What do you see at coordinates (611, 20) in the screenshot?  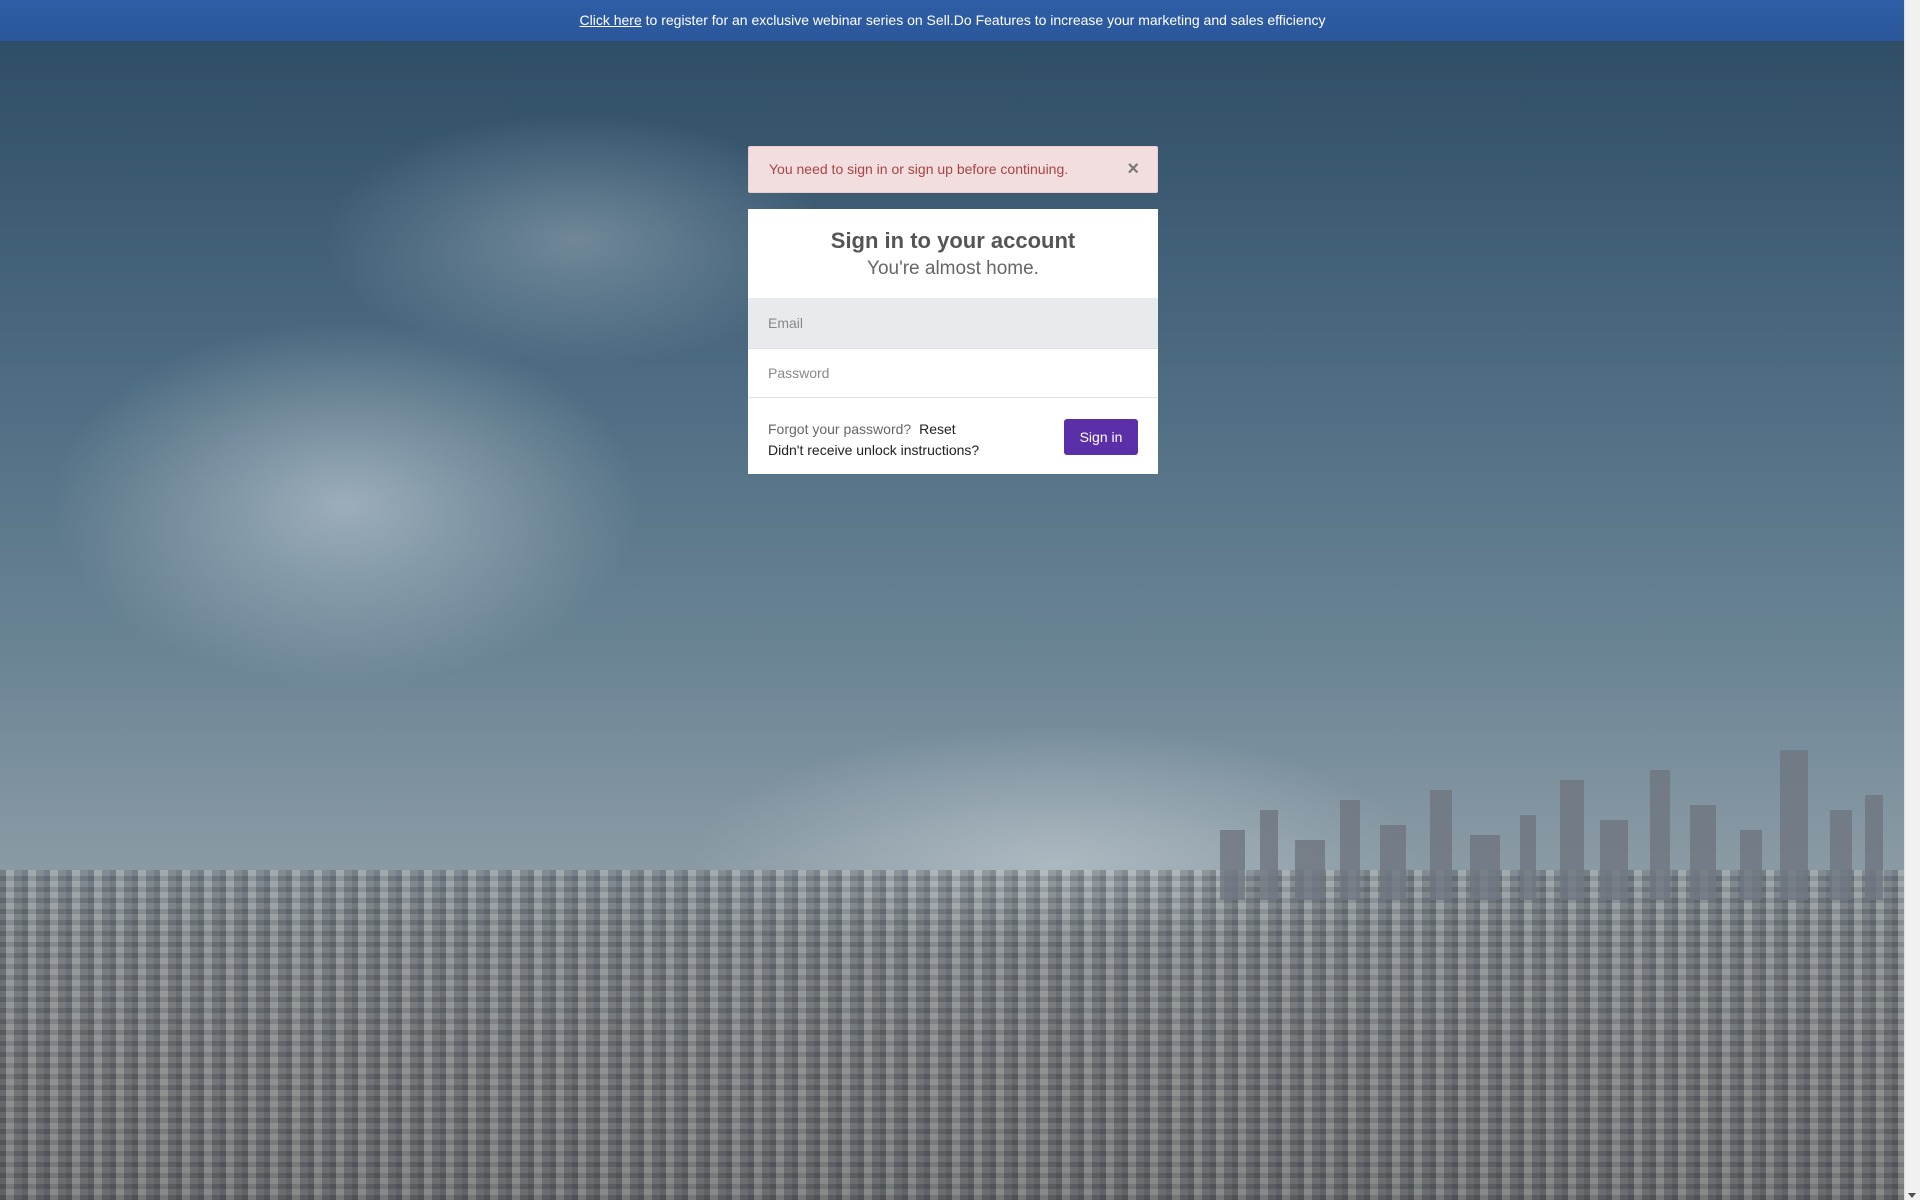 I see `webinar-register-link: Click here` at bounding box center [611, 20].